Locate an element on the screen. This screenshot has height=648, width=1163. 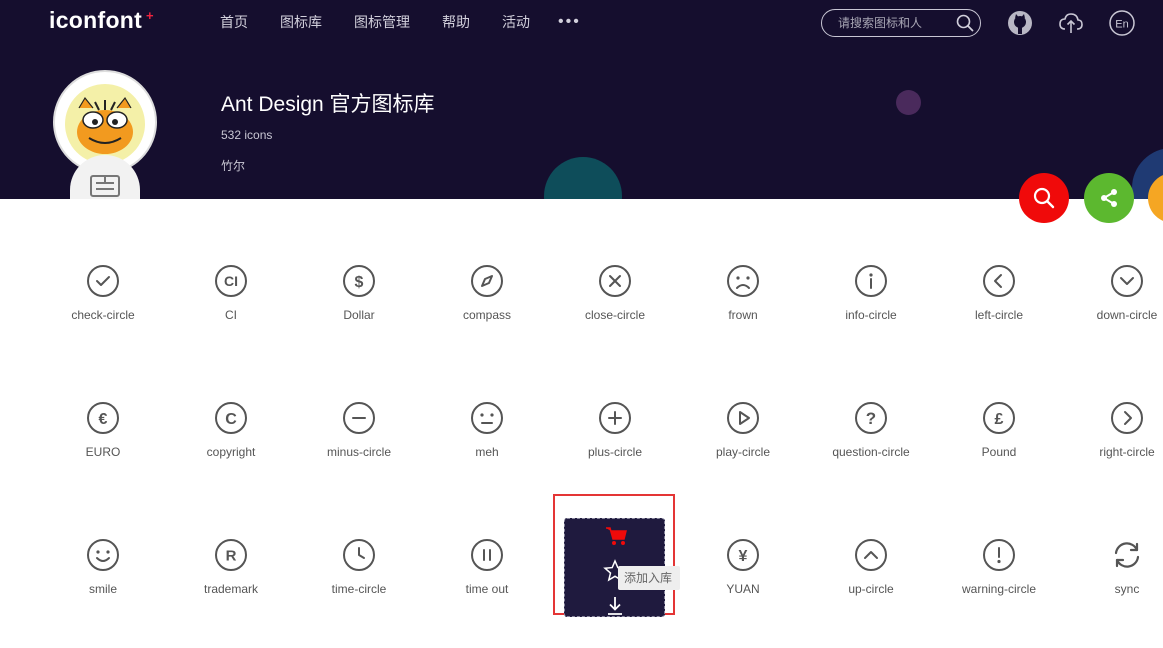
icon-cell-frown: frown is located at coordinates (743, 319).